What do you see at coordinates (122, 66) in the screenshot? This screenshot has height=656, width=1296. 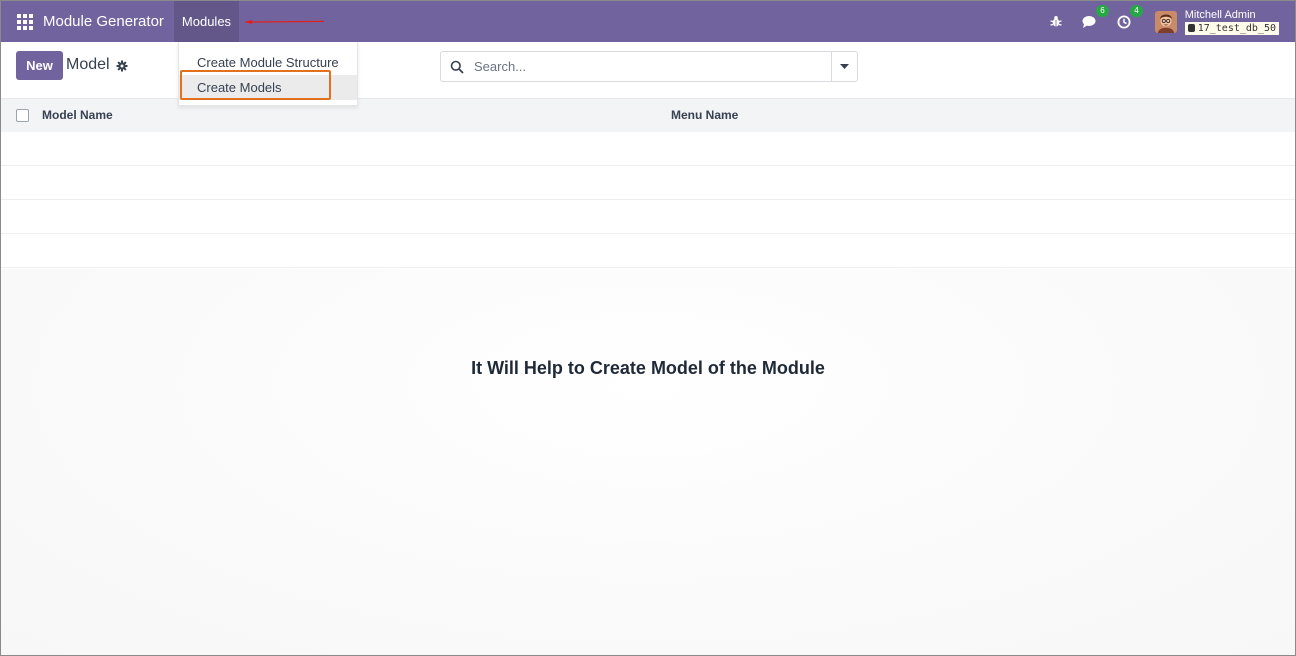 I see `gear-icon` at bounding box center [122, 66].